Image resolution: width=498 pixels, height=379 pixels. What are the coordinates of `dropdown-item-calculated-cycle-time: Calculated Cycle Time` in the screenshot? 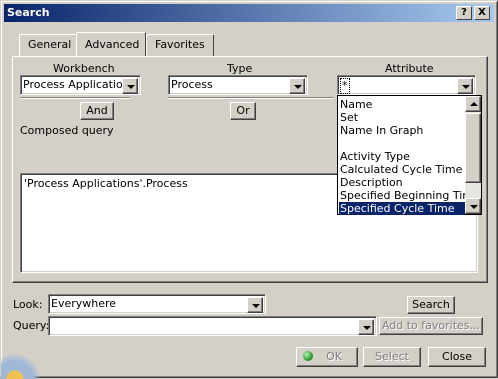 It's located at (402, 169).